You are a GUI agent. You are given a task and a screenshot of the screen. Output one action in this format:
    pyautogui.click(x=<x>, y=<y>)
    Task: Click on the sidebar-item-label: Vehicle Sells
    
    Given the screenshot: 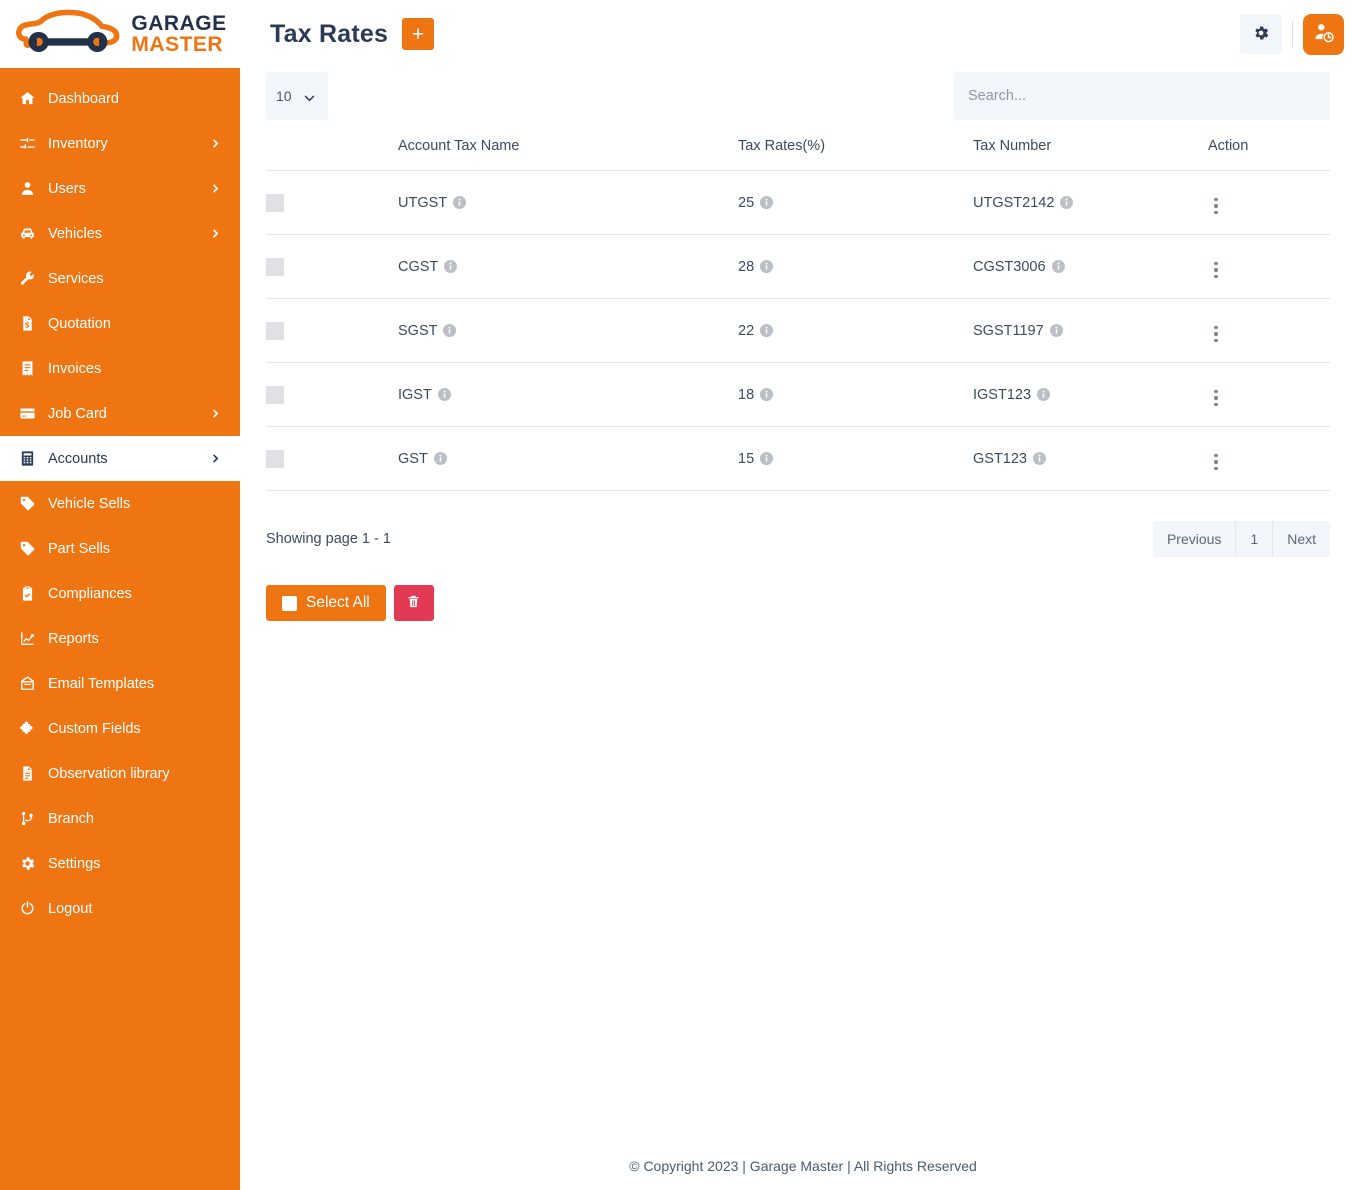 What is the action you would take?
    pyautogui.click(x=89, y=503)
    